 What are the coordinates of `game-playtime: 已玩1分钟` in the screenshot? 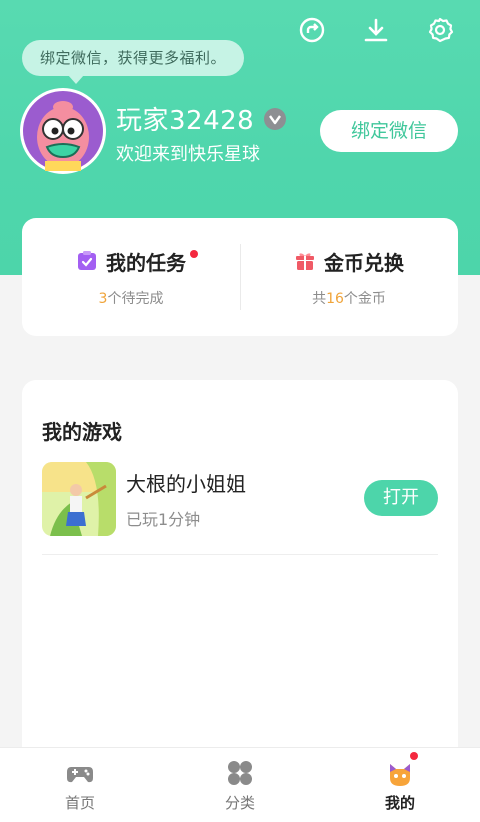 It's located at (163, 519).